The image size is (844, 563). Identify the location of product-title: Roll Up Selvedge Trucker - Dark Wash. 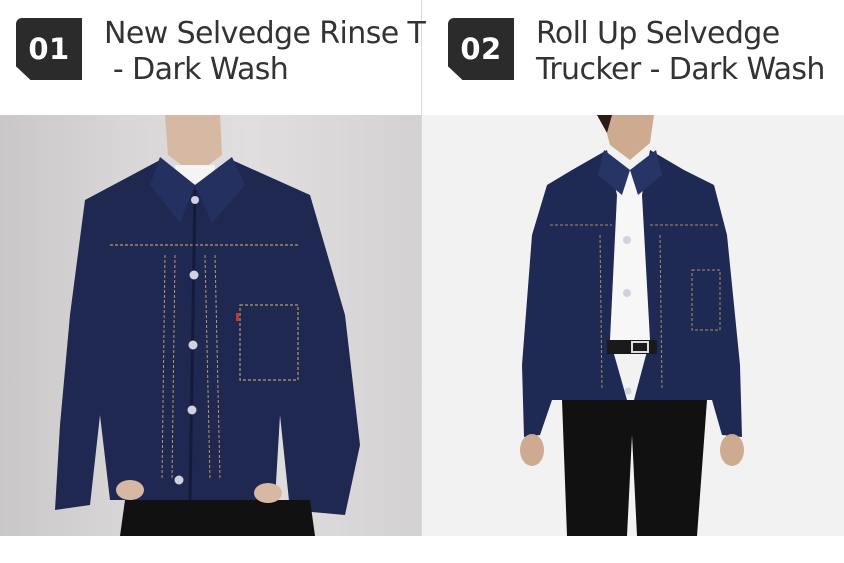
(680, 52).